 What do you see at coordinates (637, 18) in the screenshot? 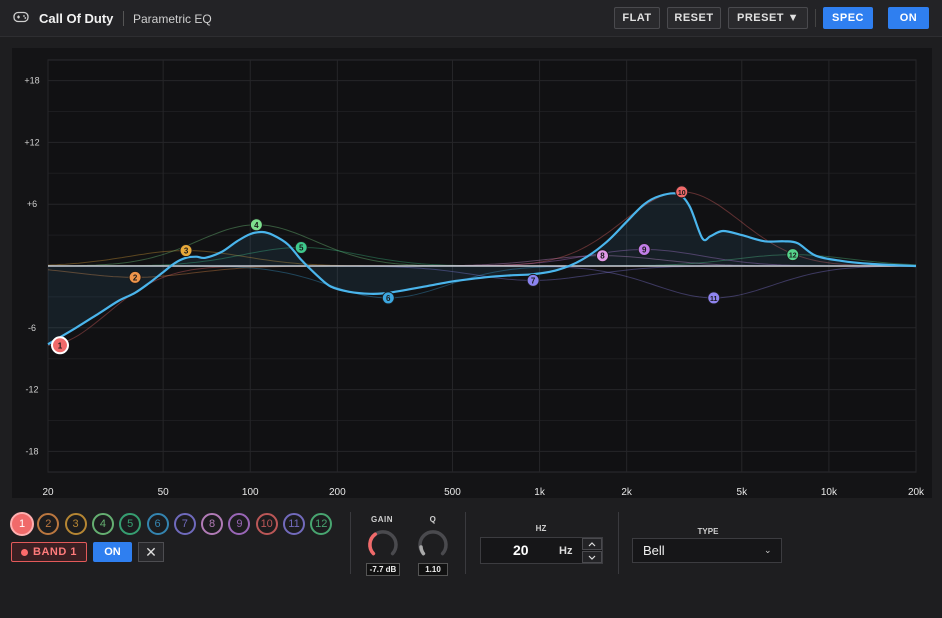
I see `flat-button: FLAT` at bounding box center [637, 18].